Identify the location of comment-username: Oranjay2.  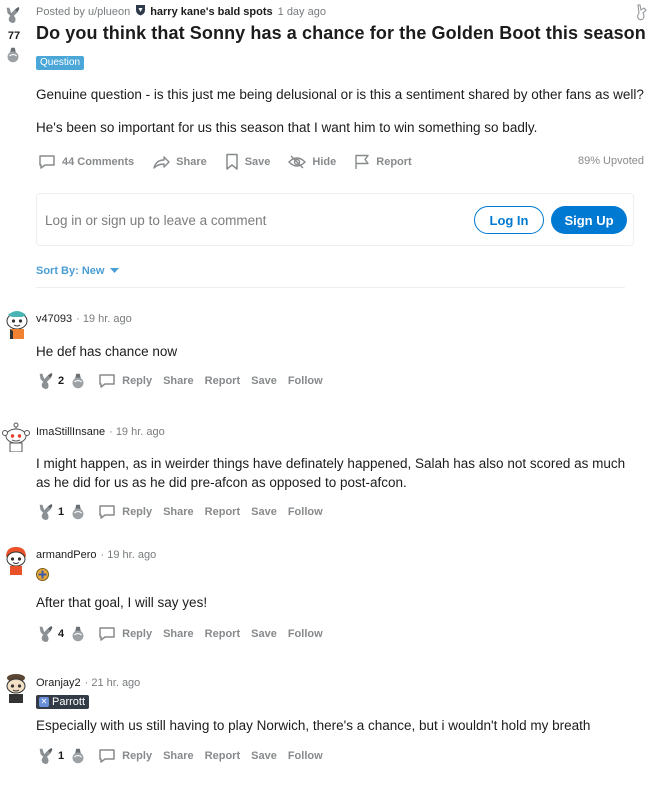
(58, 683).